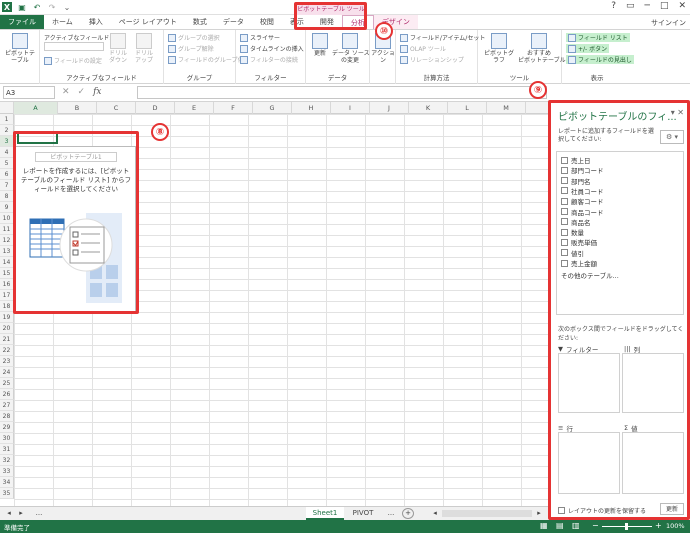 The height and width of the screenshot is (533, 690). I want to click on tab-1: ホーム, so click(62, 22).